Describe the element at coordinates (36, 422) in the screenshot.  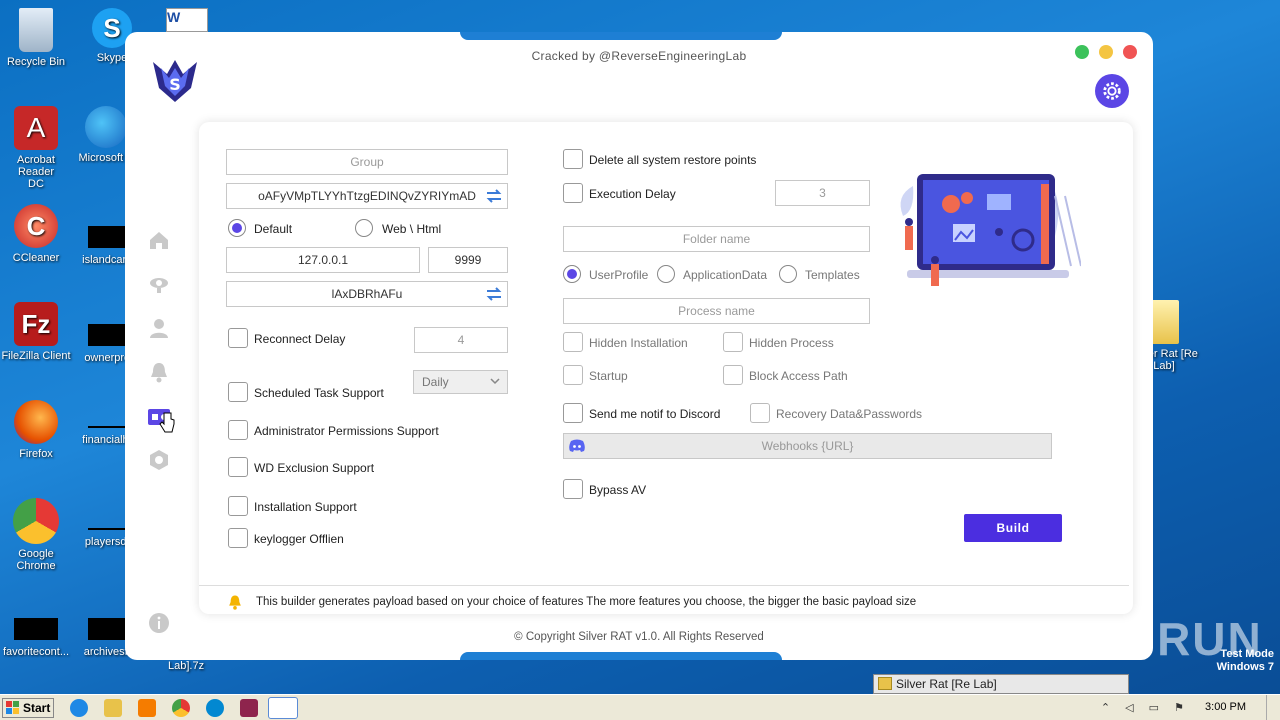
I see `firefox-icon` at that location.